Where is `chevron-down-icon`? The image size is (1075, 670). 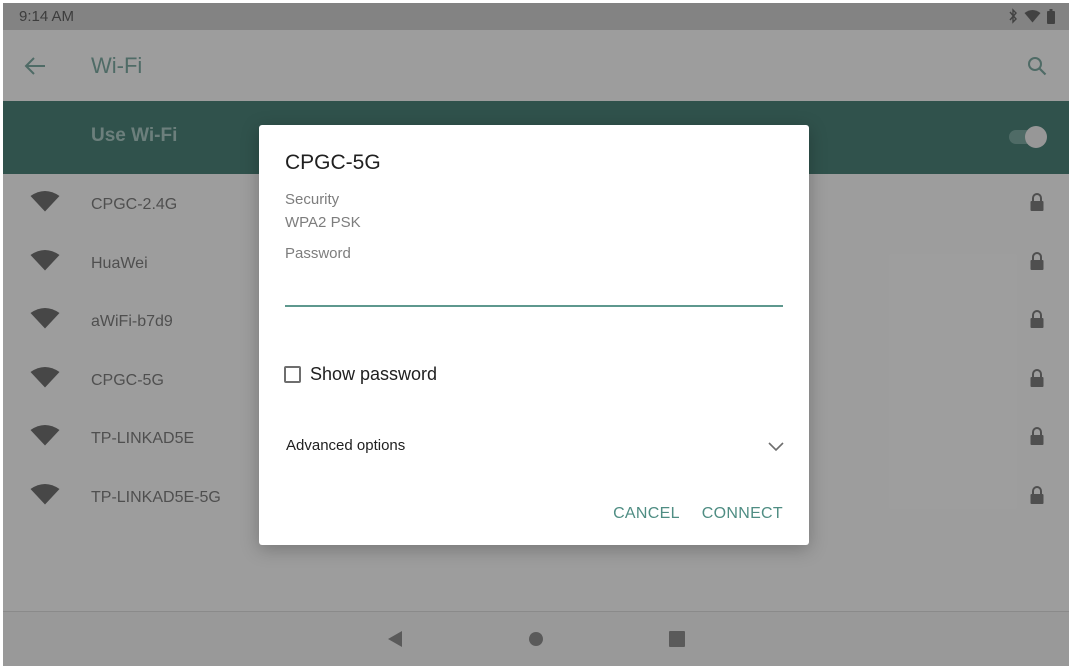
chevron-down-icon is located at coordinates (776, 447).